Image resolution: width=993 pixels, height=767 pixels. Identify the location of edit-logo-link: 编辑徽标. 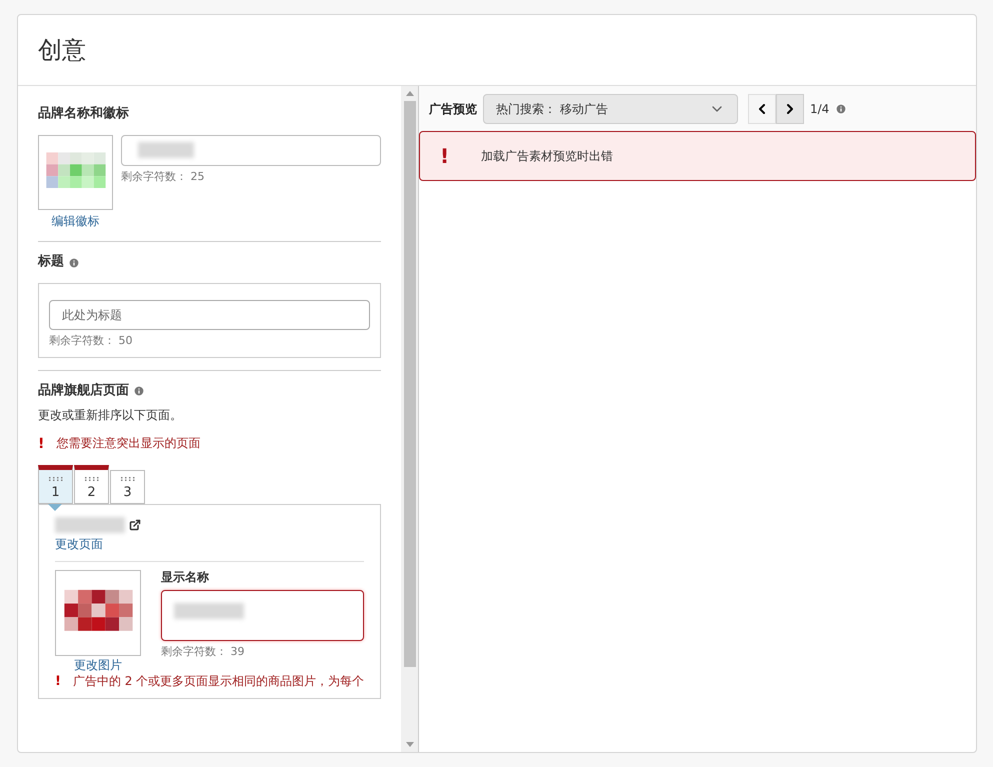
(76, 222).